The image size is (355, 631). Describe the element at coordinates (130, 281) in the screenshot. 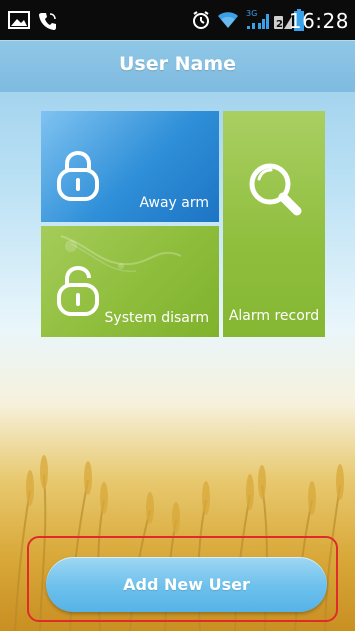

I see `system-disarm-tile: System disarm` at that location.